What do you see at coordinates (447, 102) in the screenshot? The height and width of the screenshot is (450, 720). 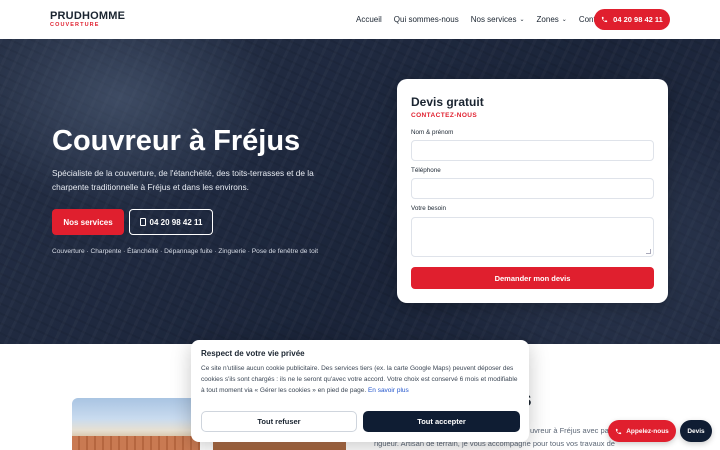 I see `quote-form-title: Devis gratuit` at bounding box center [447, 102].